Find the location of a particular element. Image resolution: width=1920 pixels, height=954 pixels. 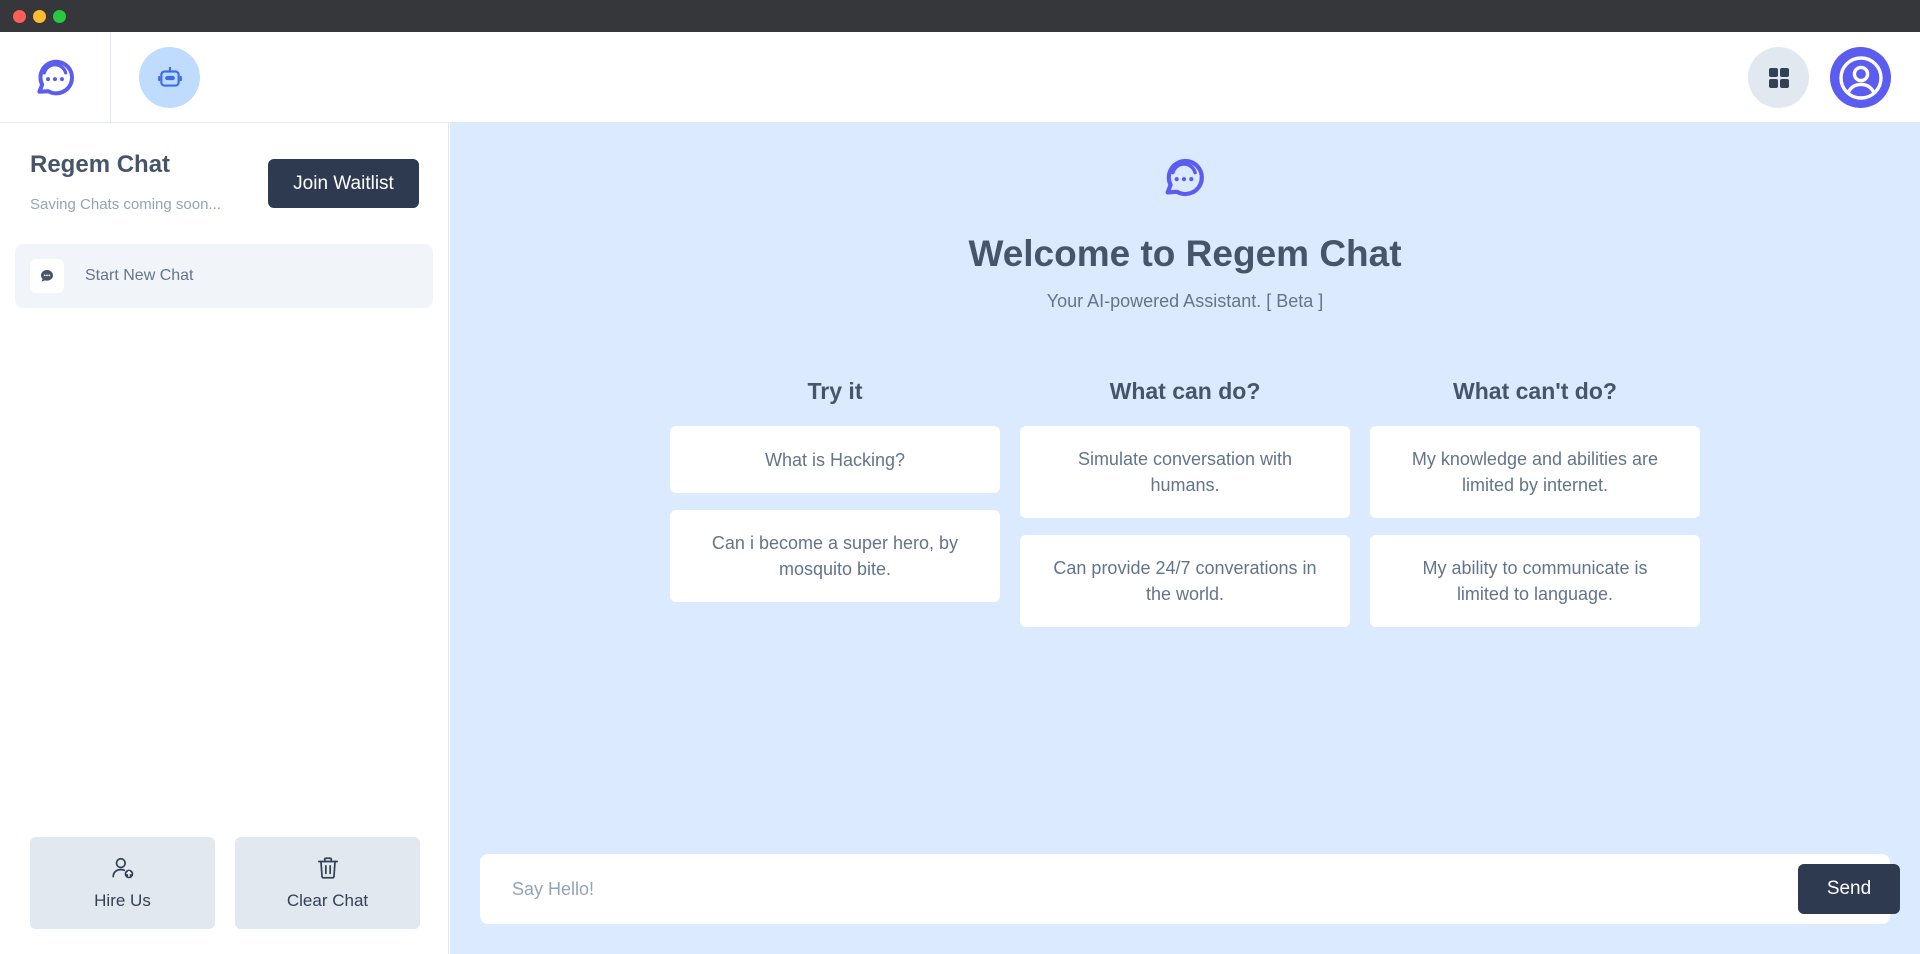

assistant-bot-button is located at coordinates (169, 77).